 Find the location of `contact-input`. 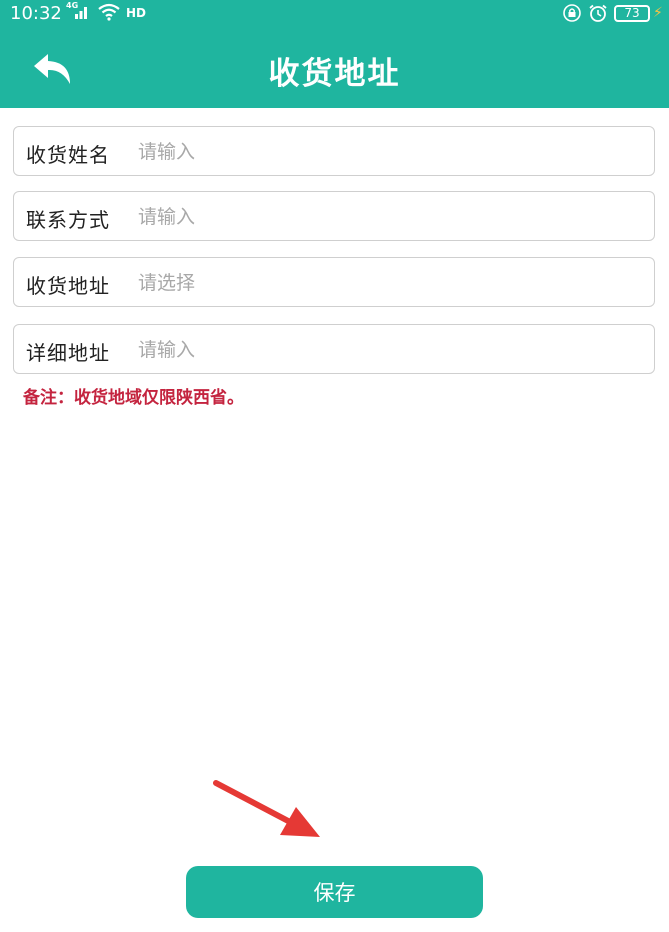

contact-input is located at coordinates (388, 217).